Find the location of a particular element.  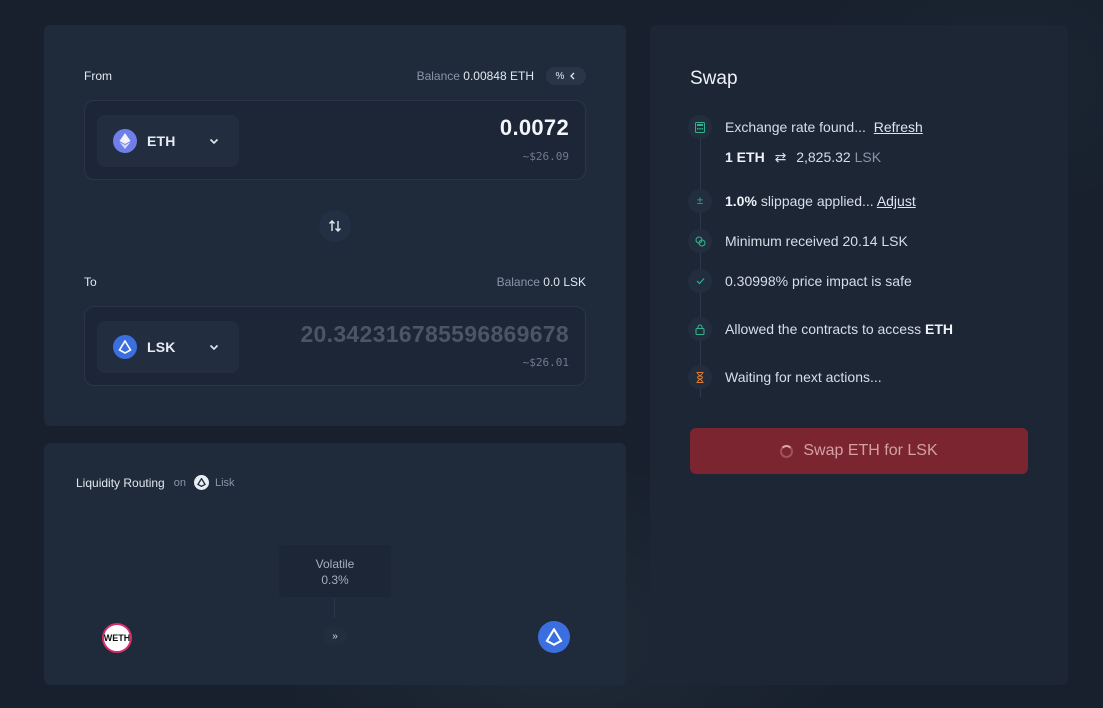

exchange-rate-value: 1 ETH ⇄ 2,825.32 LSK is located at coordinates (803, 157).